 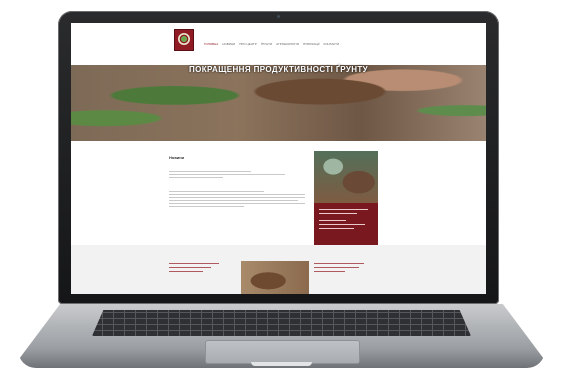 I want to click on news-heading: Новини, so click(x=177, y=157).